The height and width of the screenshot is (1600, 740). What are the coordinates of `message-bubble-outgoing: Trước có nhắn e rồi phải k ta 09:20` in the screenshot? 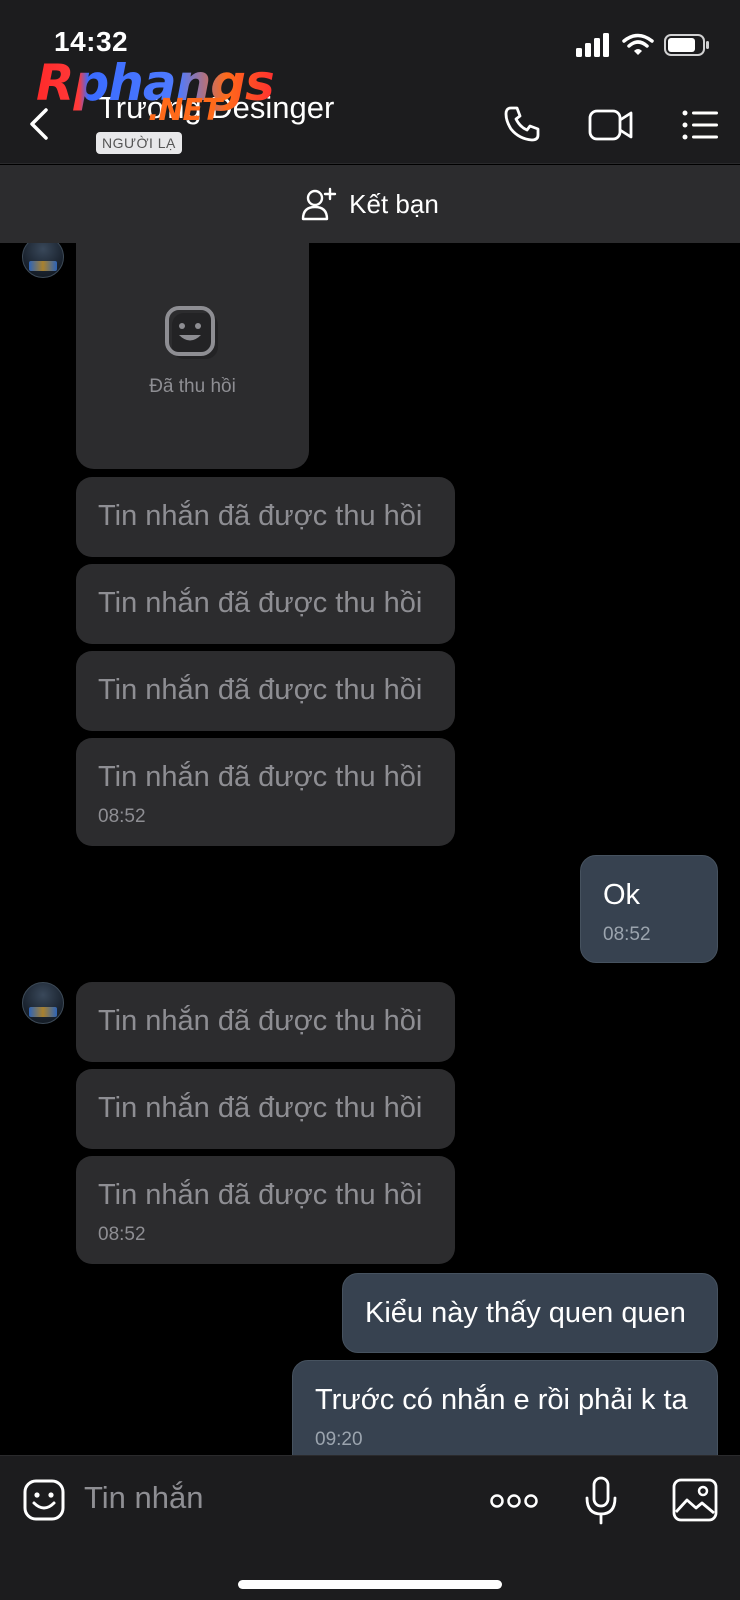 It's located at (505, 1407).